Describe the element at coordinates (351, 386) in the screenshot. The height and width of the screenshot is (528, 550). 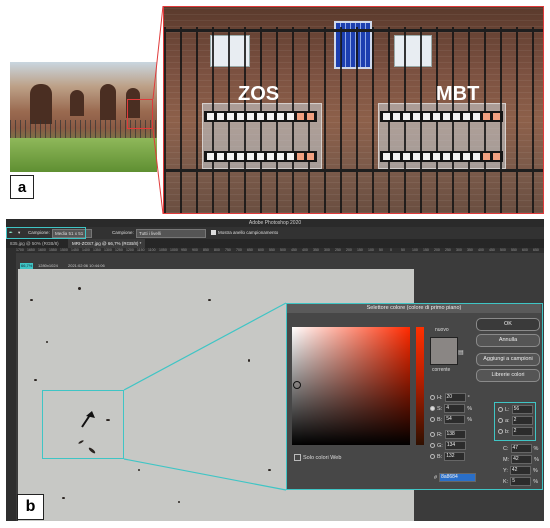
I see `saturation-brightness-field` at that location.